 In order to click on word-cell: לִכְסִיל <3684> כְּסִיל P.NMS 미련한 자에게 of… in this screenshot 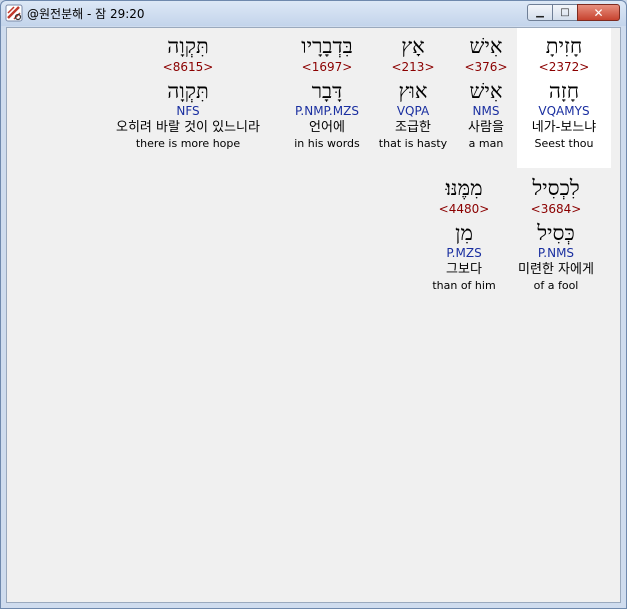, I will do `click(556, 231)`.